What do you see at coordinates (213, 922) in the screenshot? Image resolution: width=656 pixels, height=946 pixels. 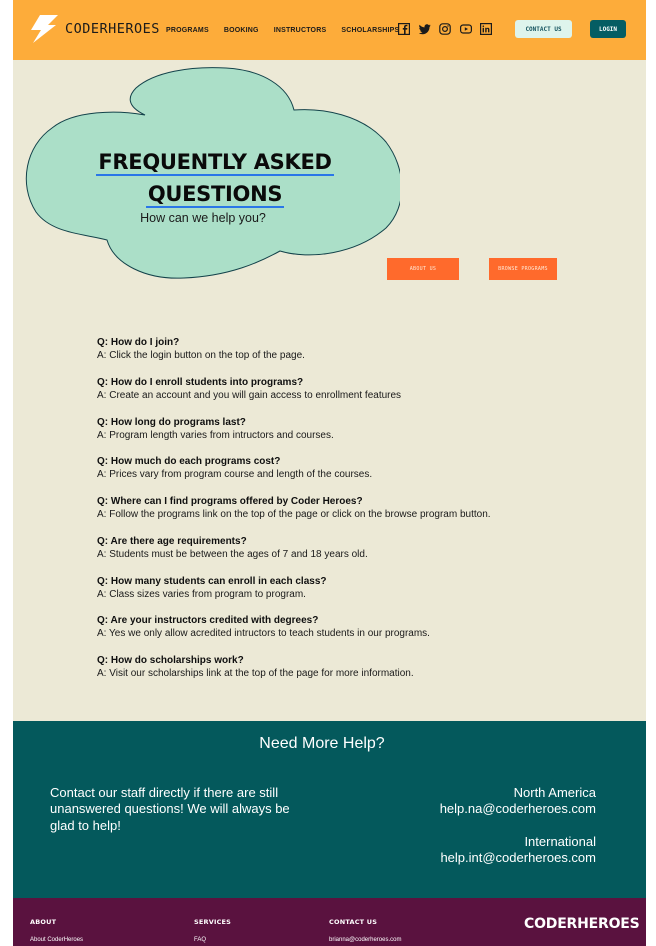 I see `footer-services-heading: SERVICES` at bounding box center [213, 922].